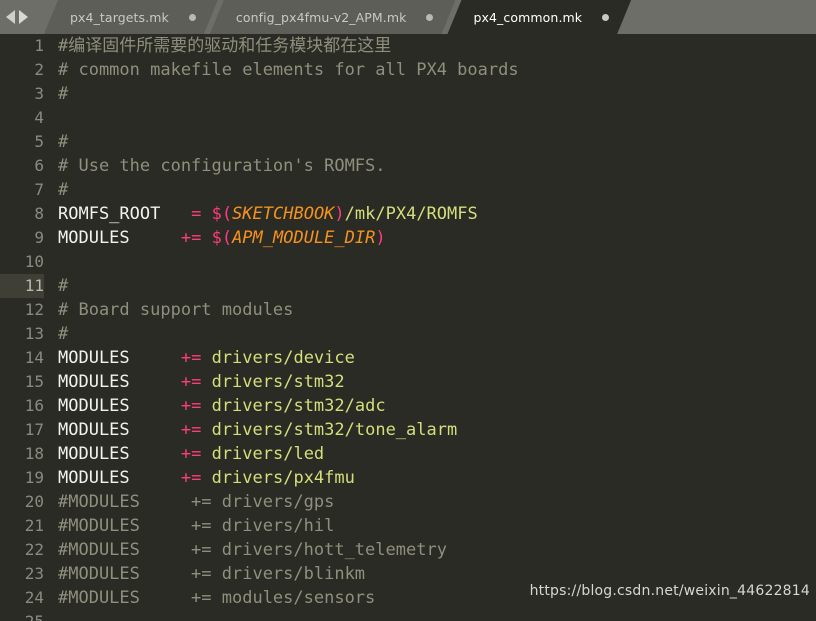  What do you see at coordinates (283, 478) in the screenshot?
I see `code-token: drivers/px4fmu` at bounding box center [283, 478].